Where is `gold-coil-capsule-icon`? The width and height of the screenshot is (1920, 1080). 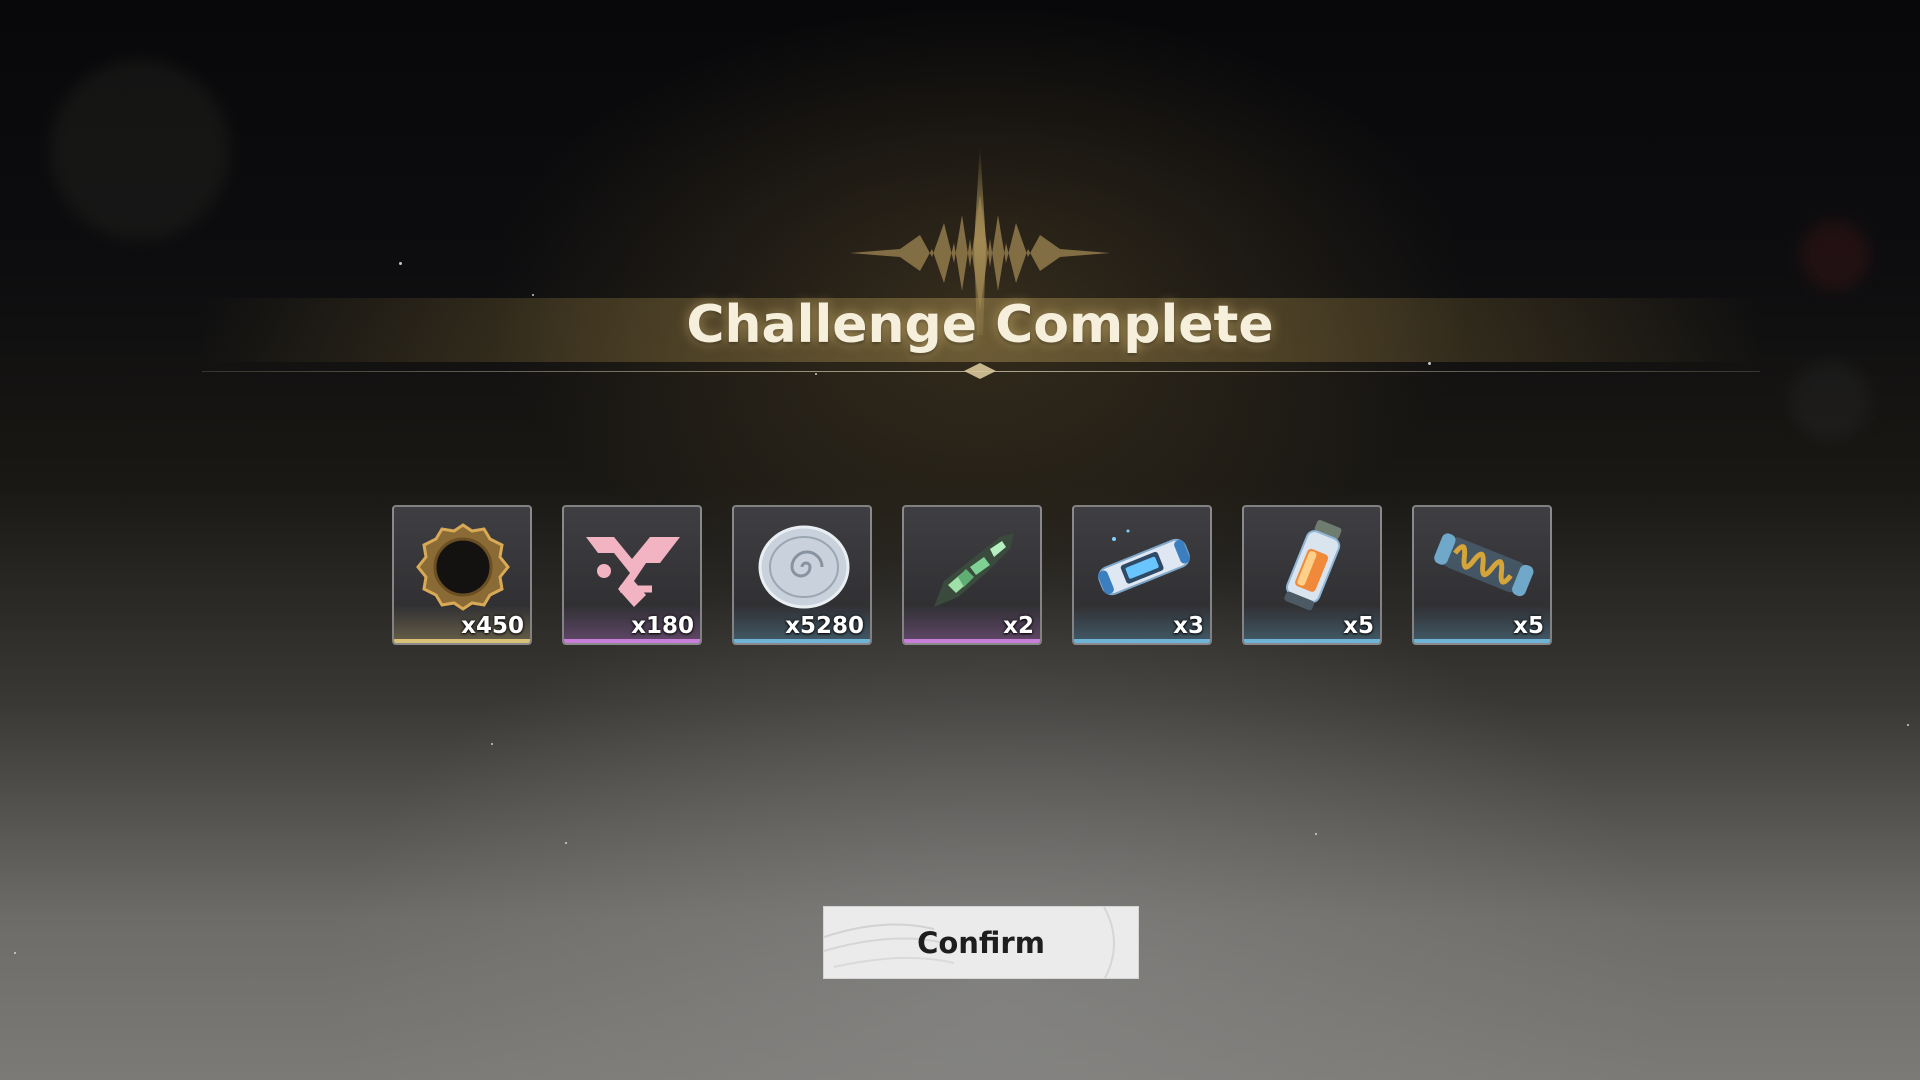
gold-coil-capsule-icon is located at coordinates (1484, 565).